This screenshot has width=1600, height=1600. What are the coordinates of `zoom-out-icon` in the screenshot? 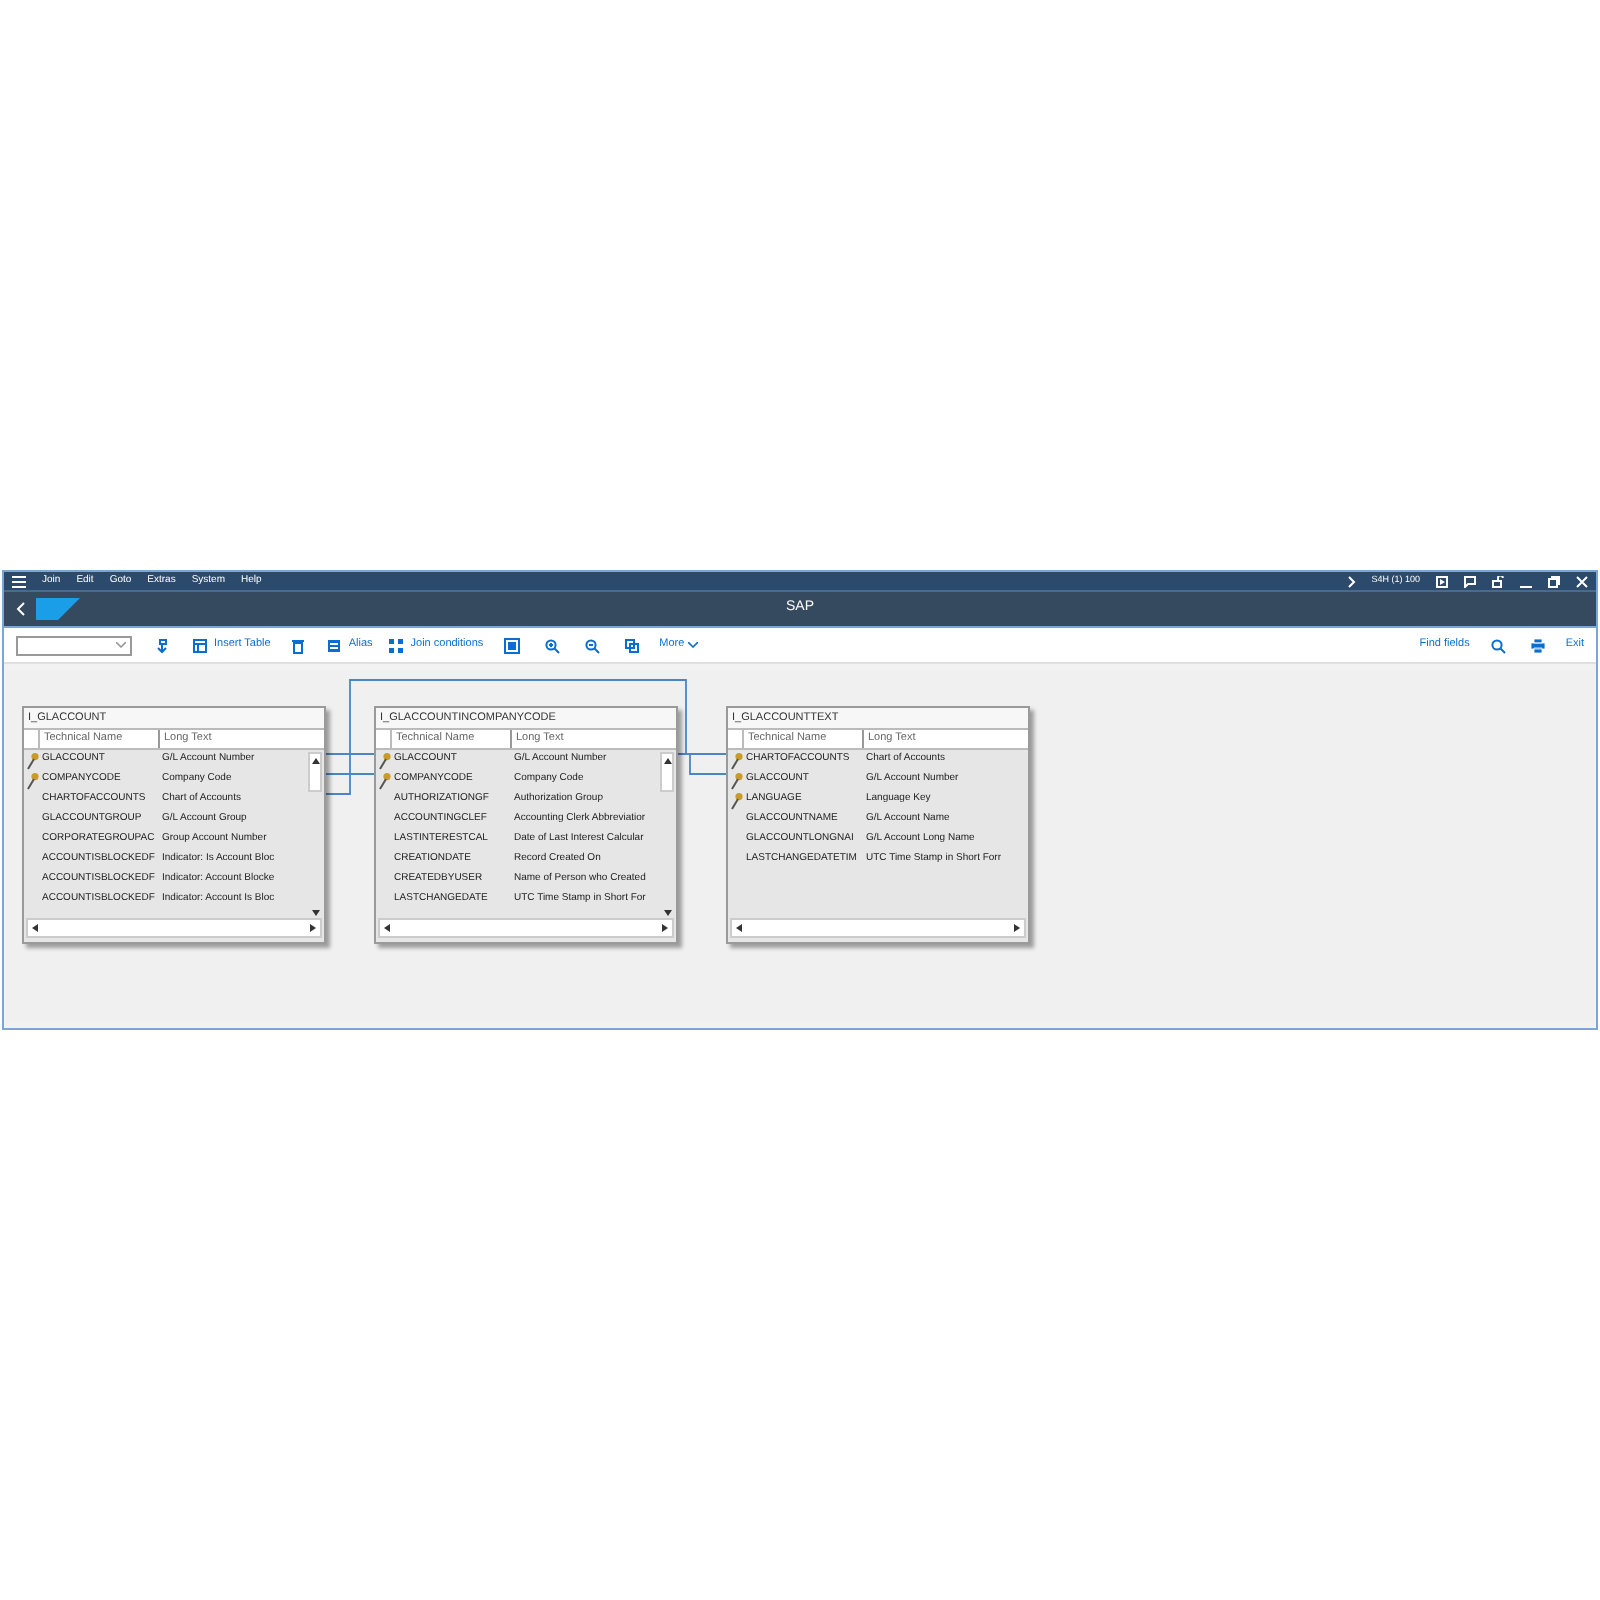 It's located at (591, 645).